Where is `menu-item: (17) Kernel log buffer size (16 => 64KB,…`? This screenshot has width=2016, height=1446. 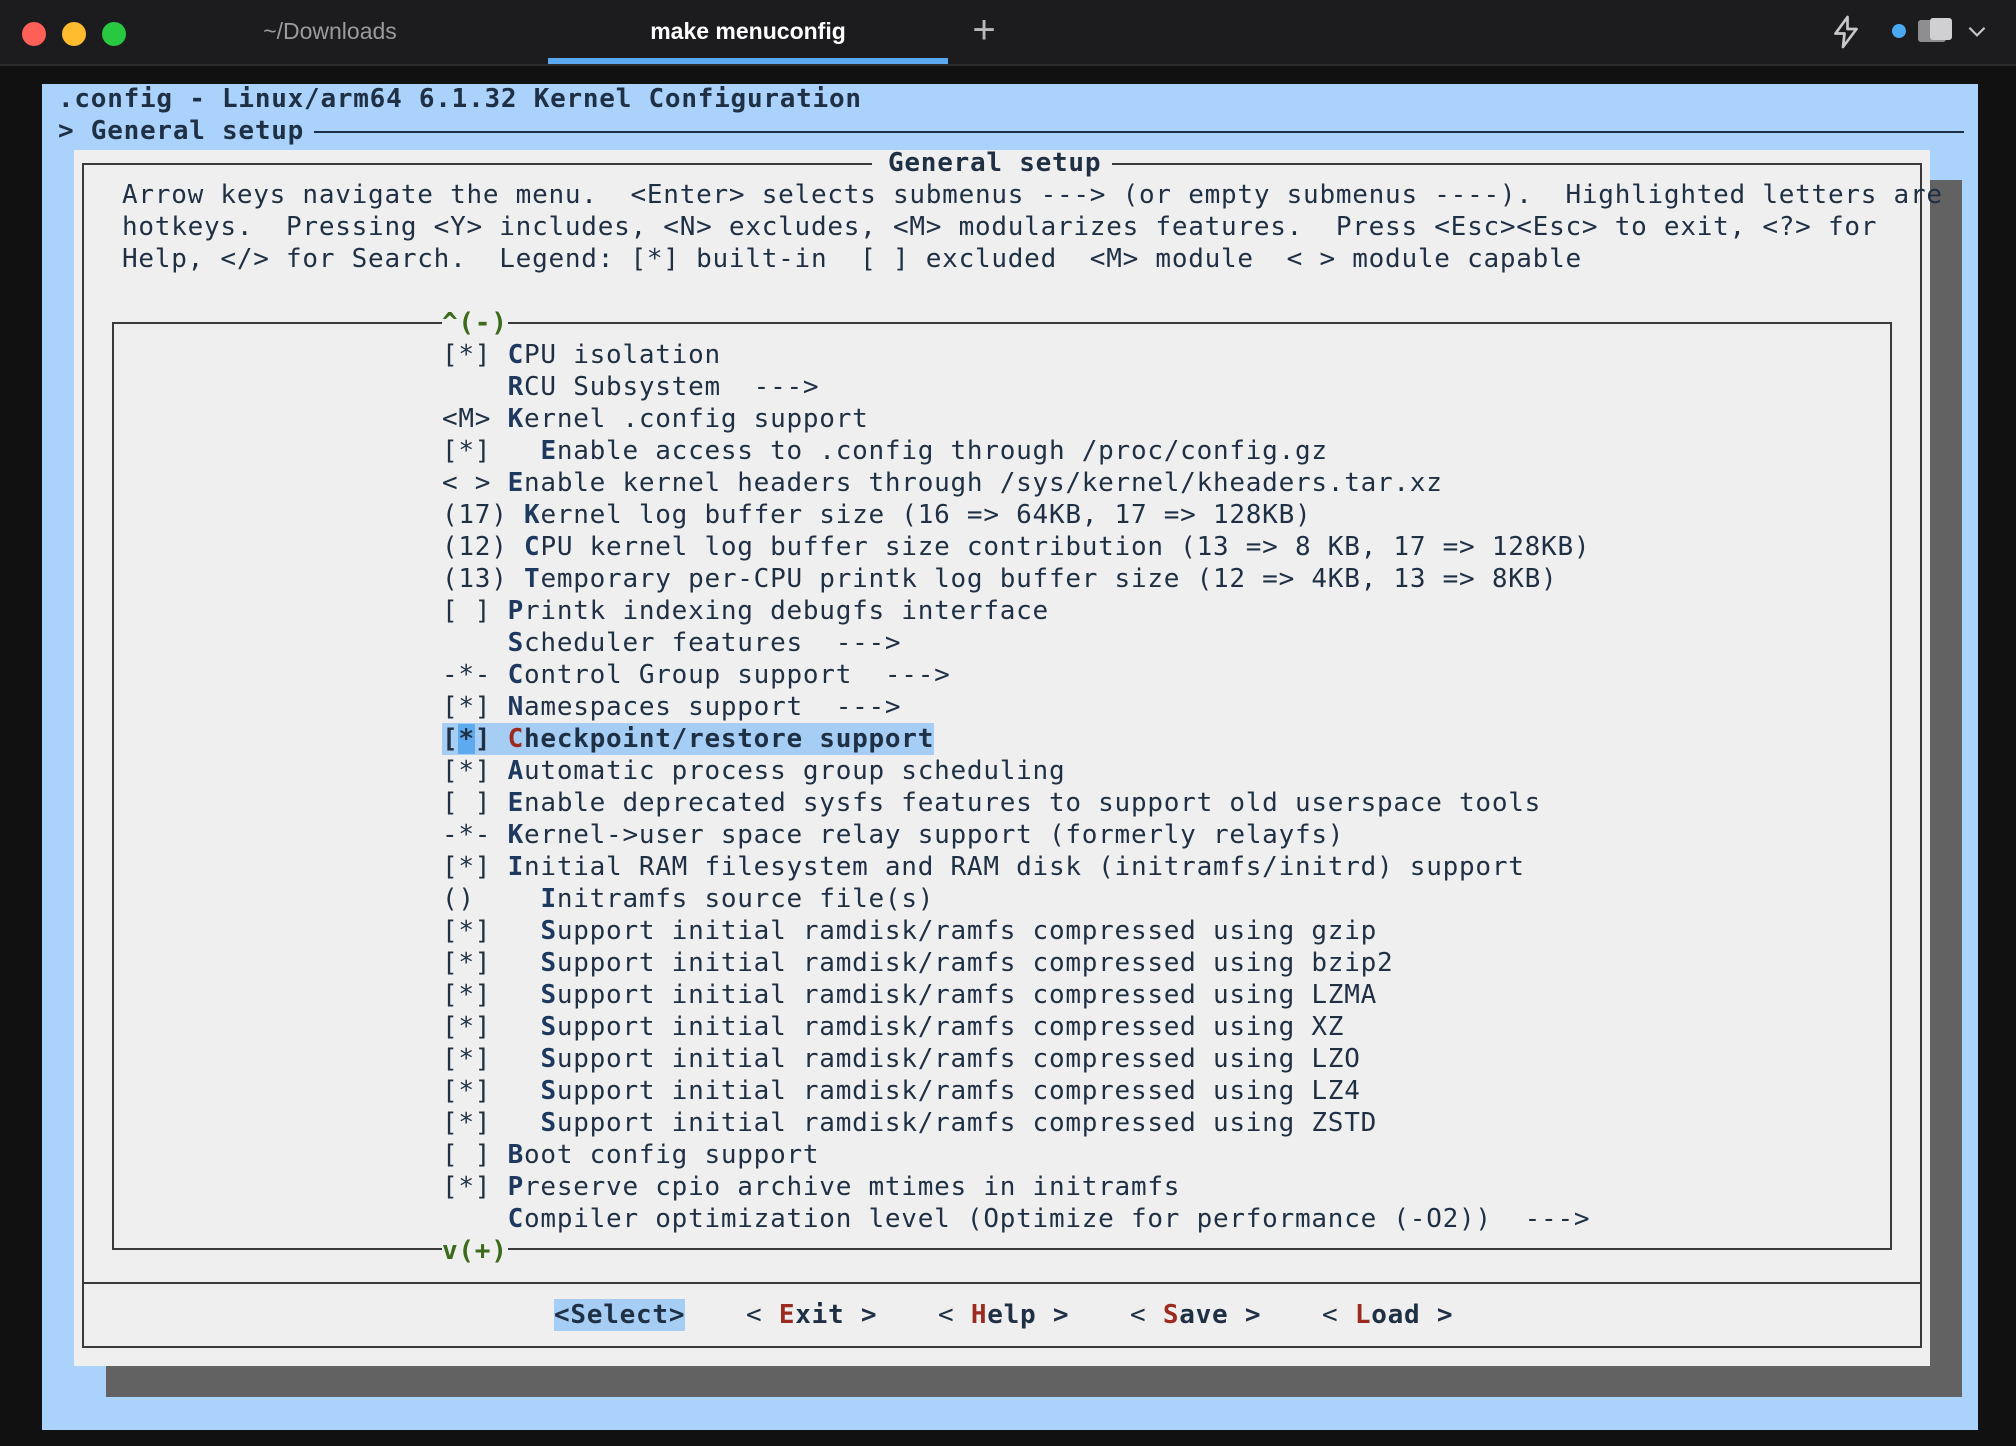 menu-item: (17) Kernel log buffer size (16 => 64KB,… is located at coordinates (876, 515).